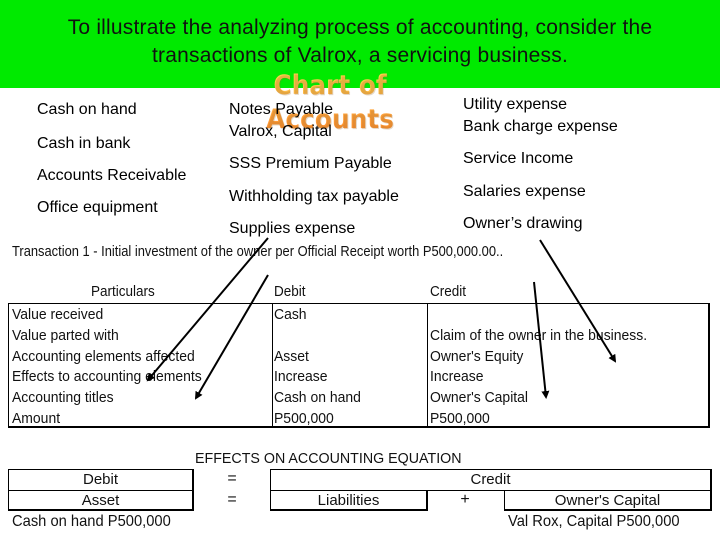 This screenshot has height=540, width=720. I want to click on row-particular: Accounting titles, so click(63, 397).